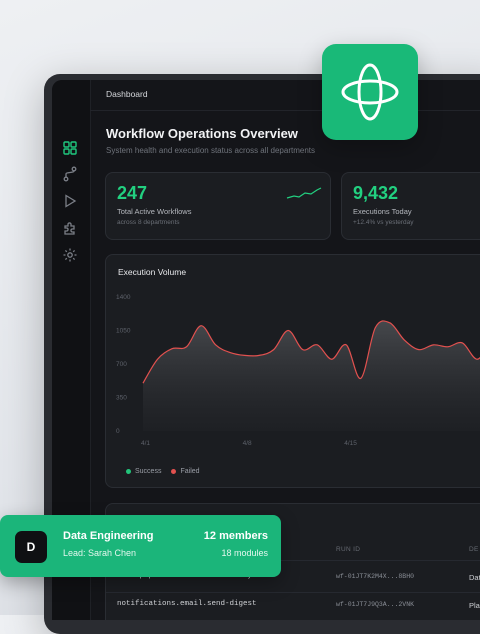 The image size is (480, 634). Describe the element at coordinates (185, 471) in the screenshot. I see `legend-failed: Failed` at that location.